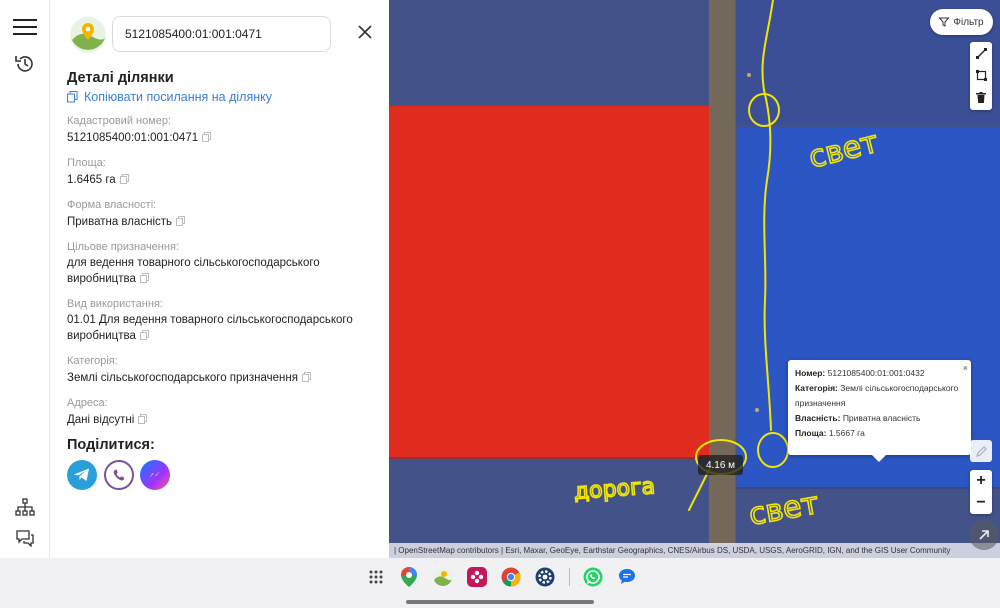 The image size is (1000, 608). Describe the element at coordinates (119, 475) in the screenshot. I see `viber-icon` at that location.